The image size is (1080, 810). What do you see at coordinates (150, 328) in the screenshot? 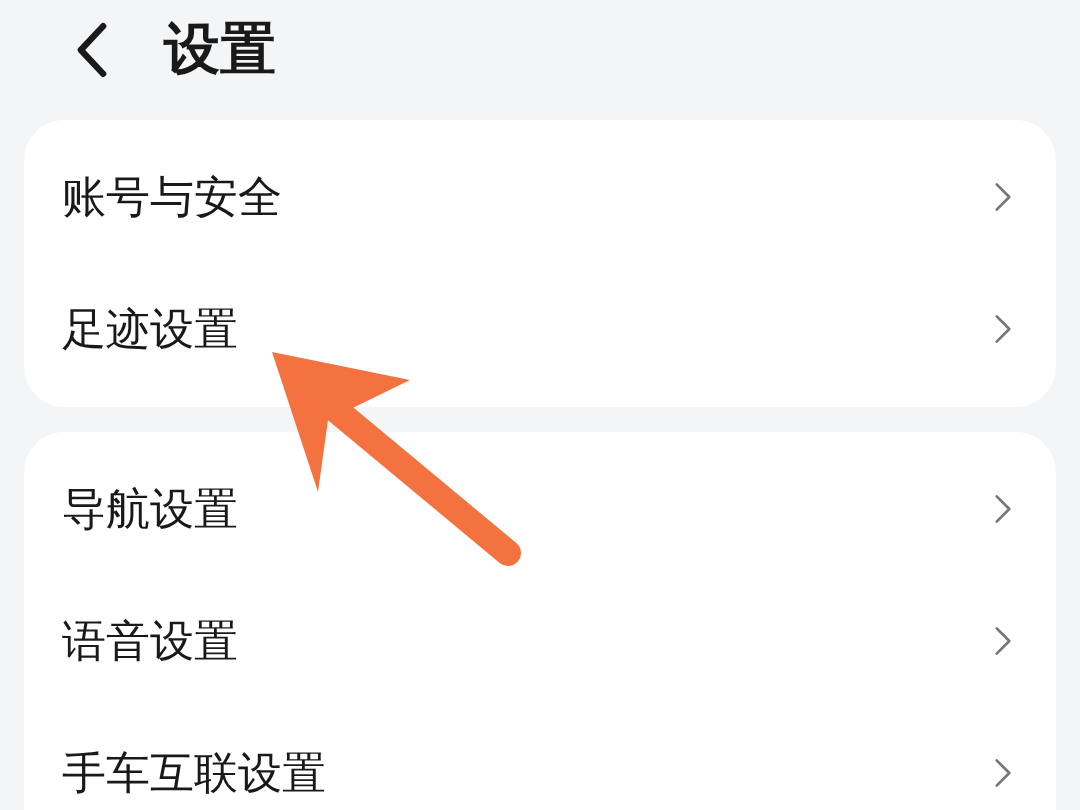
I see `row-label: 足迹设置` at bounding box center [150, 328].